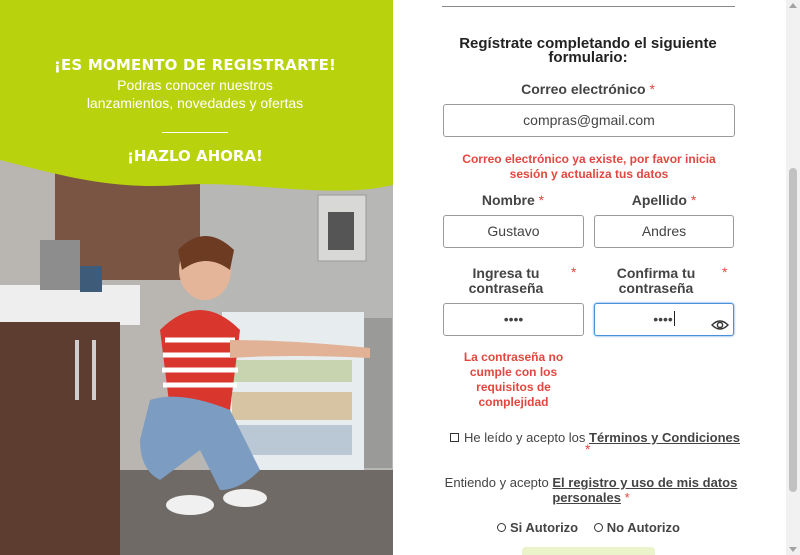  Describe the element at coordinates (674, 318) in the screenshot. I see `text-cursor` at that location.